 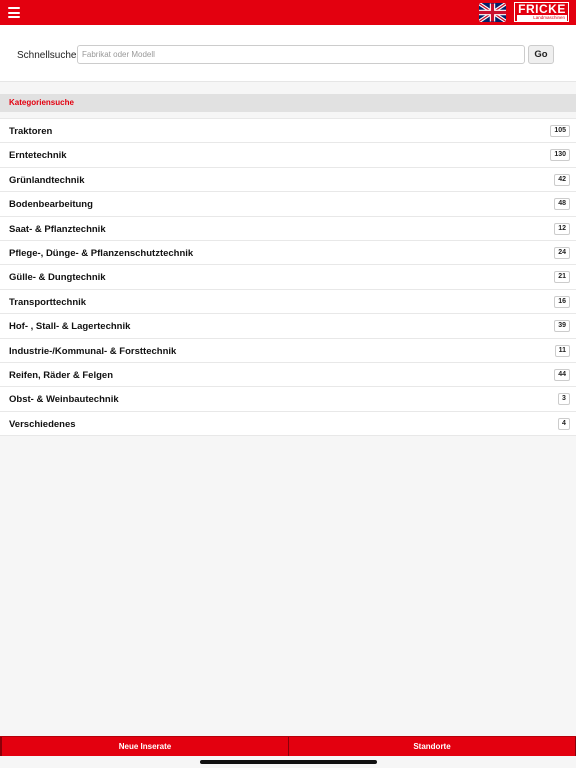 I want to click on home-indicator, so click(x=288, y=762).